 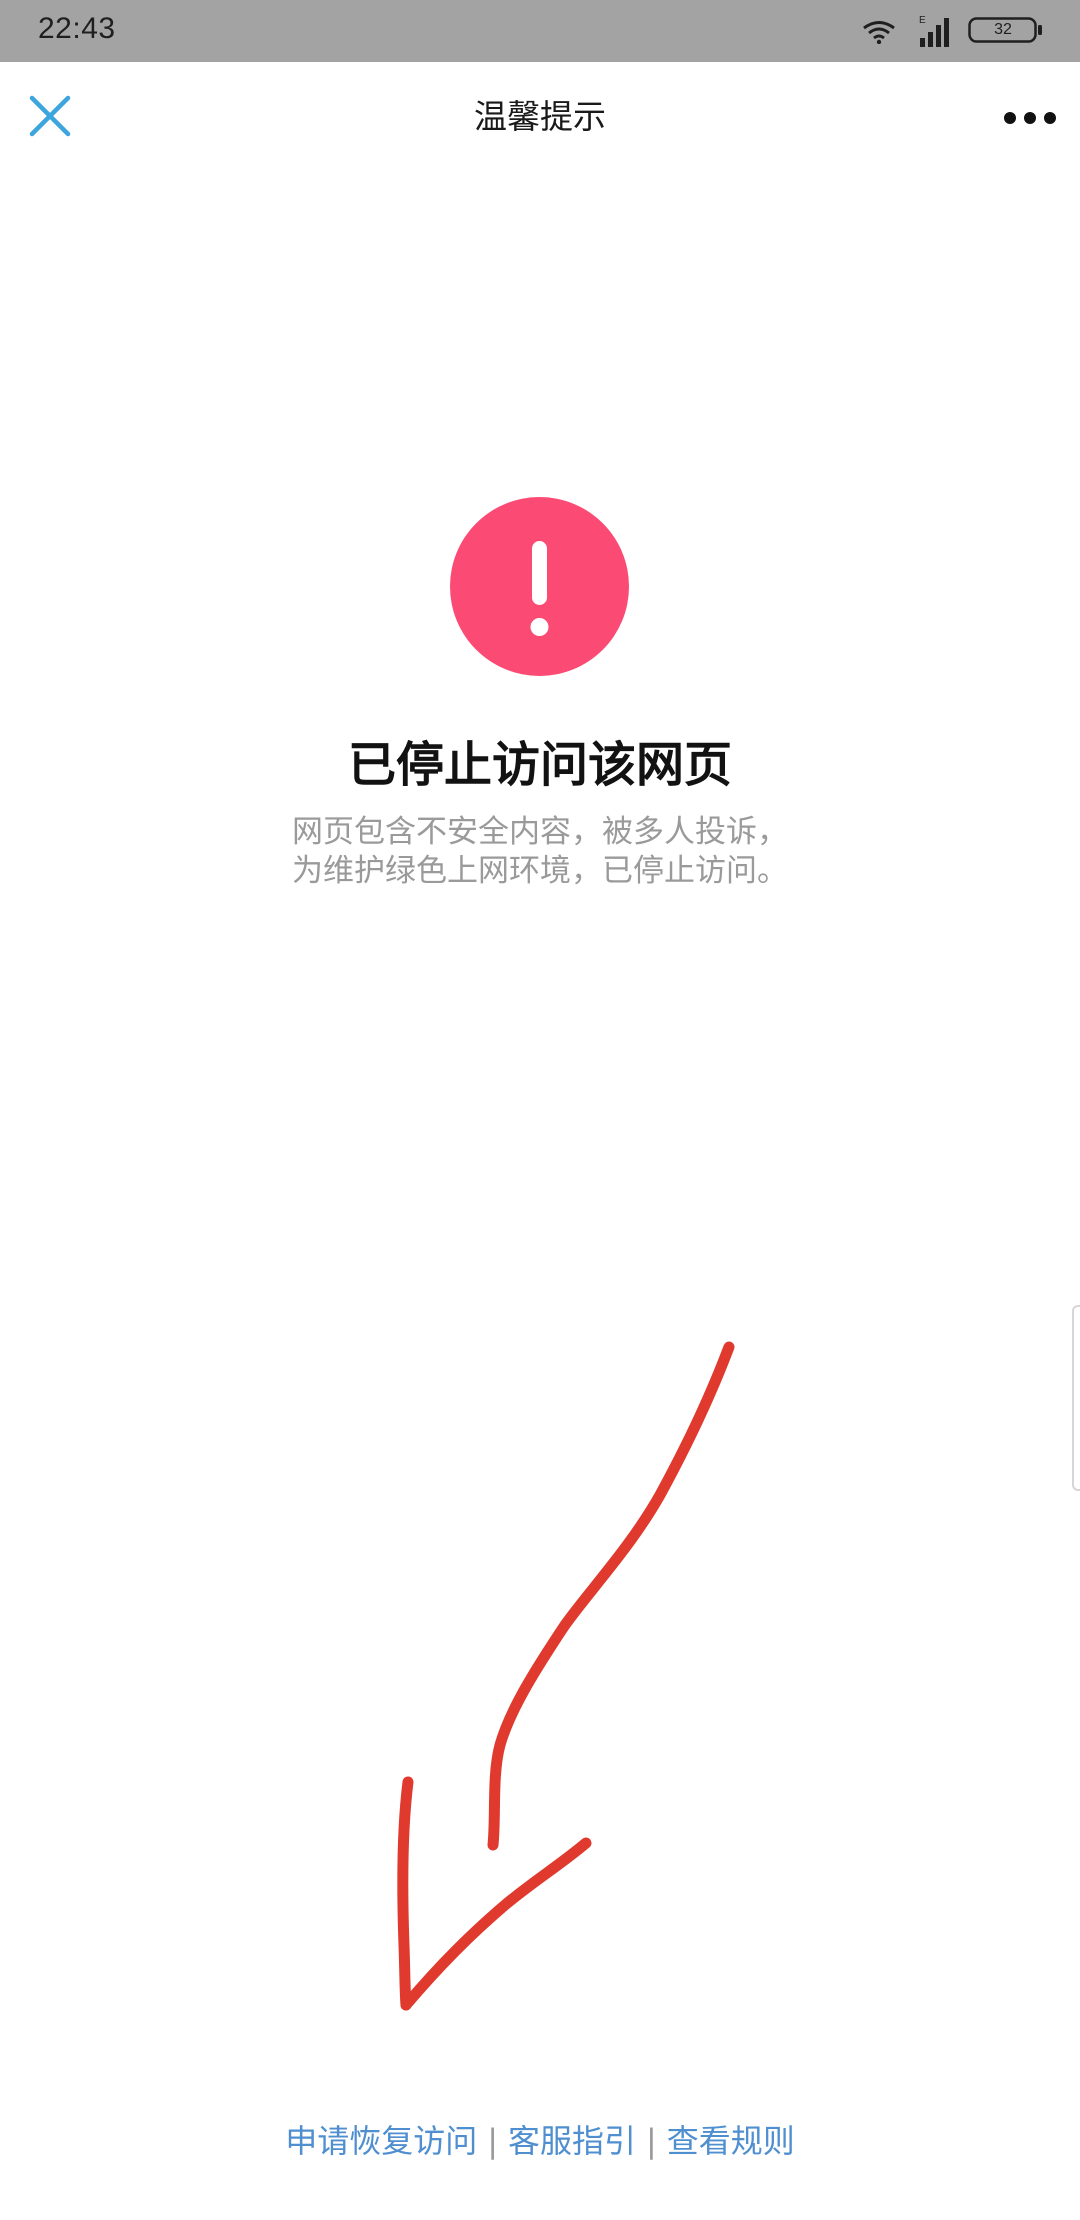 I want to click on status-icons: E 32, so click(x=944, y=32).